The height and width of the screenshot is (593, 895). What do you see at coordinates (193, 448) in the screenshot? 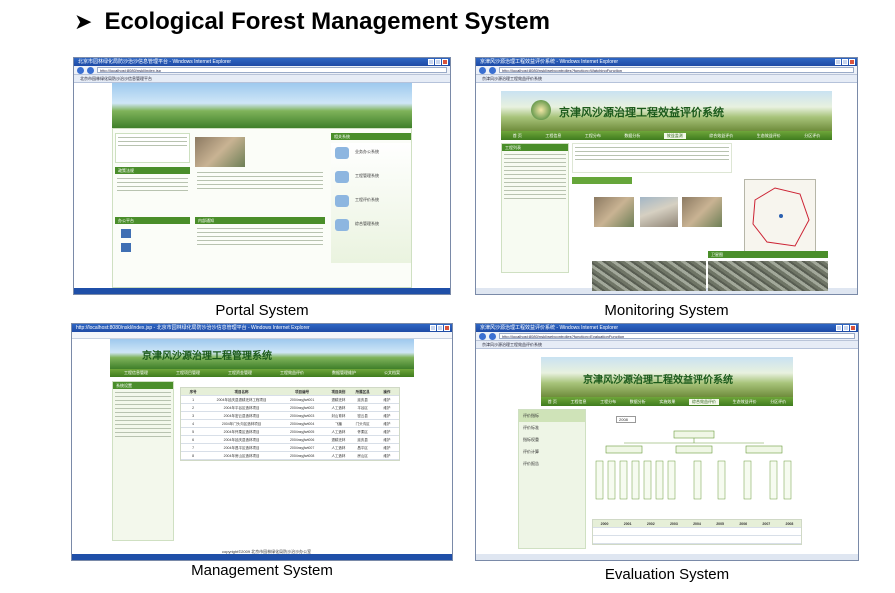
I see `table-cell: 7` at bounding box center [193, 448].